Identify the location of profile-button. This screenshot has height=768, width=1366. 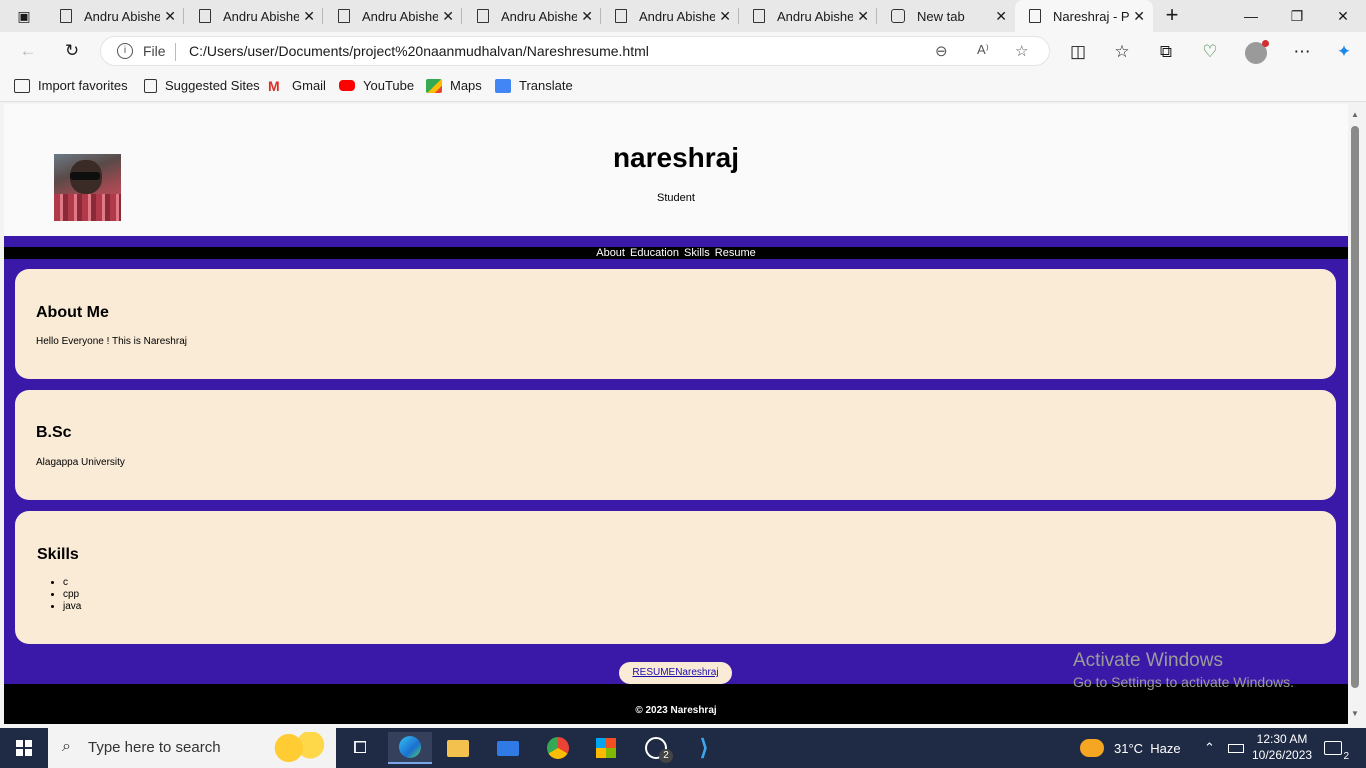
(1256, 52).